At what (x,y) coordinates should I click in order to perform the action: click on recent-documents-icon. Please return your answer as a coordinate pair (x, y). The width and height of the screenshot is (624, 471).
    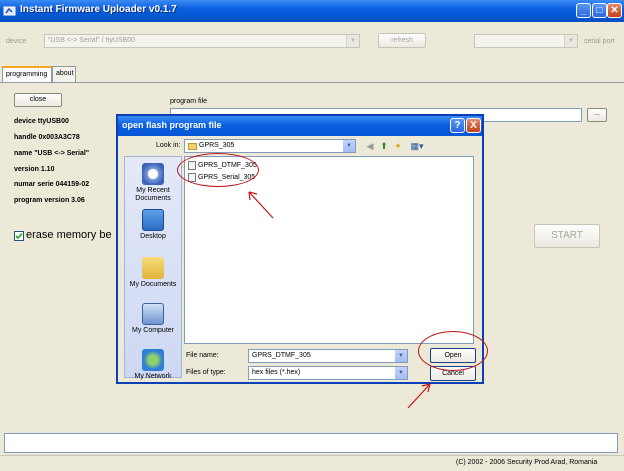
    Looking at the image, I should click on (153, 174).